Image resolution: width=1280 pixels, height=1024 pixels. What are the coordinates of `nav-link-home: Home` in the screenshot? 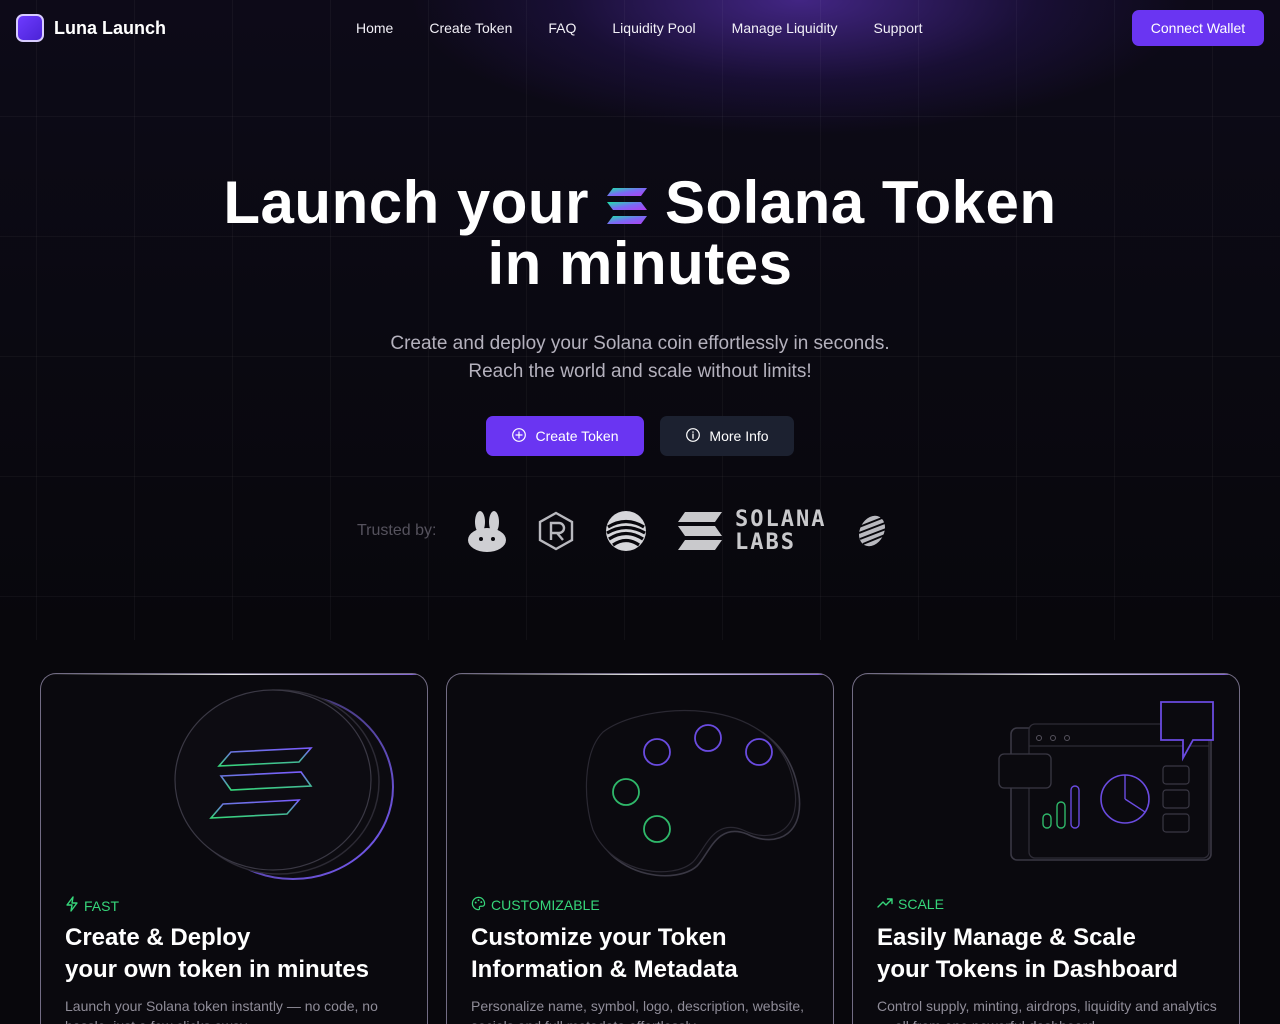 It's located at (374, 28).